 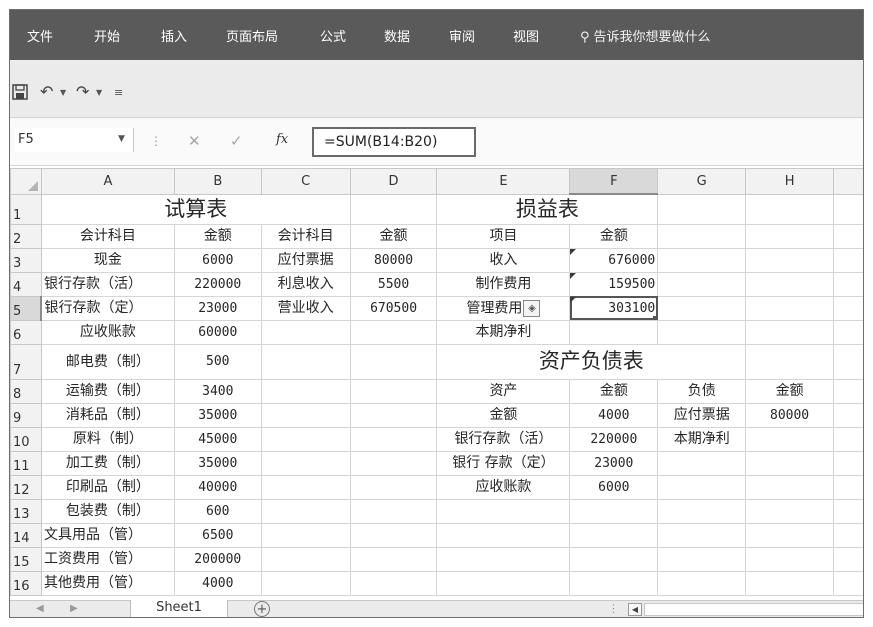 I want to click on row-header: 6, so click(x=26, y=332).